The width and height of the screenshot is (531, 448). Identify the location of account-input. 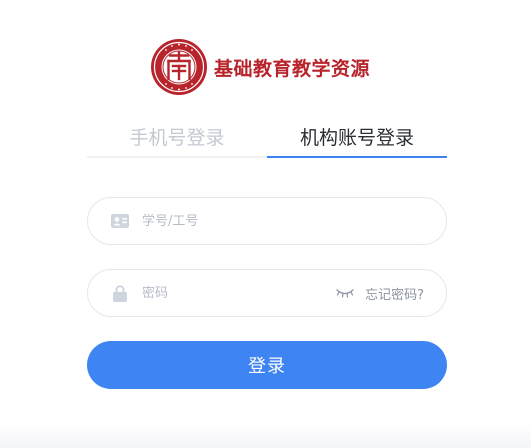
(283, 221).